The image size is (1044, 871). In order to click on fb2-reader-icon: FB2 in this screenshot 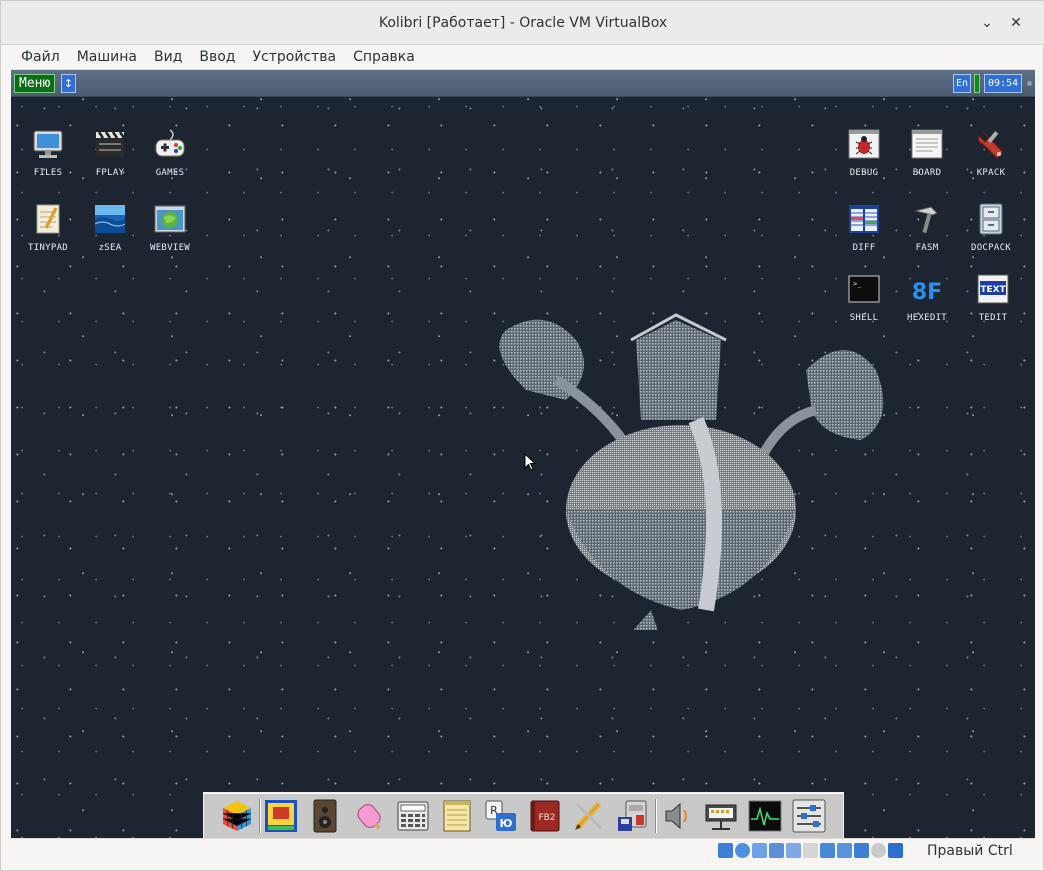, I will do `click(545, 816)`.